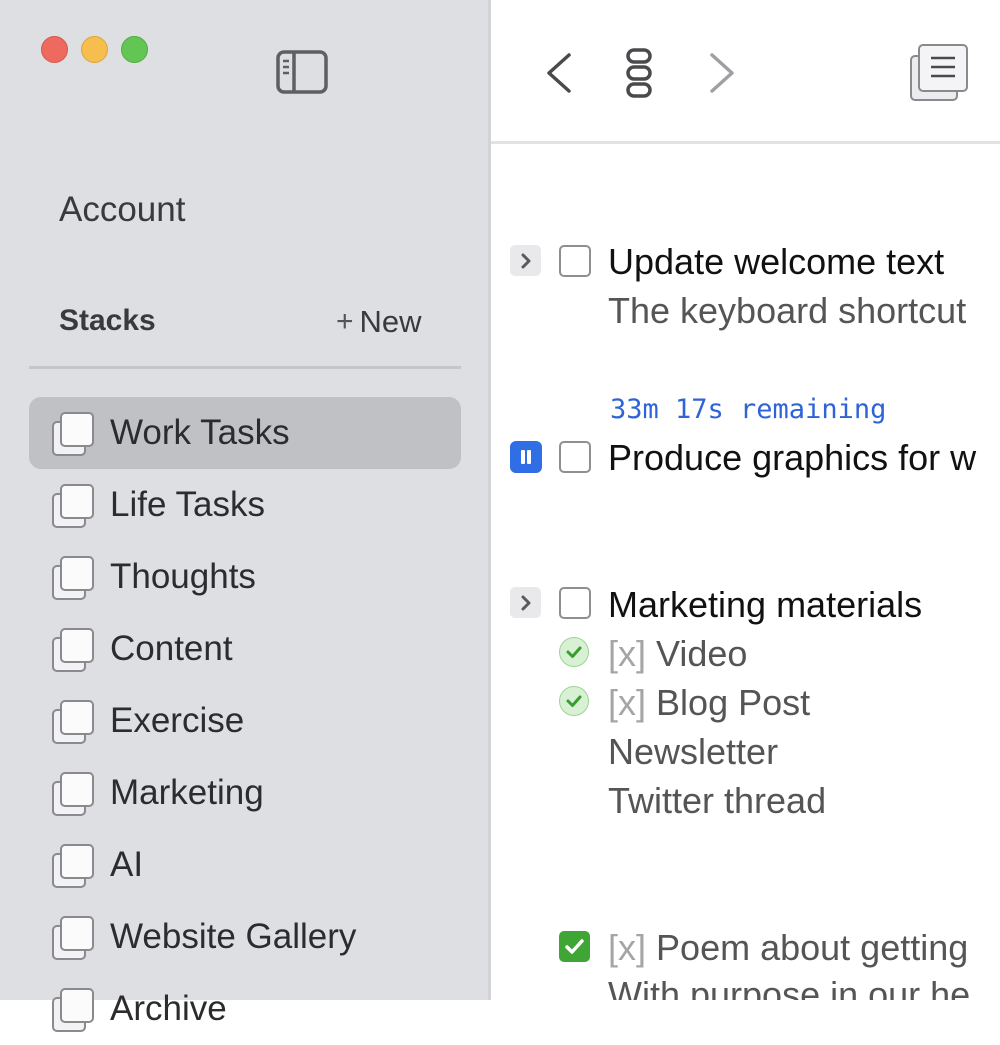  I want to click on subtask-text: Blog Post, so click(733, 702).